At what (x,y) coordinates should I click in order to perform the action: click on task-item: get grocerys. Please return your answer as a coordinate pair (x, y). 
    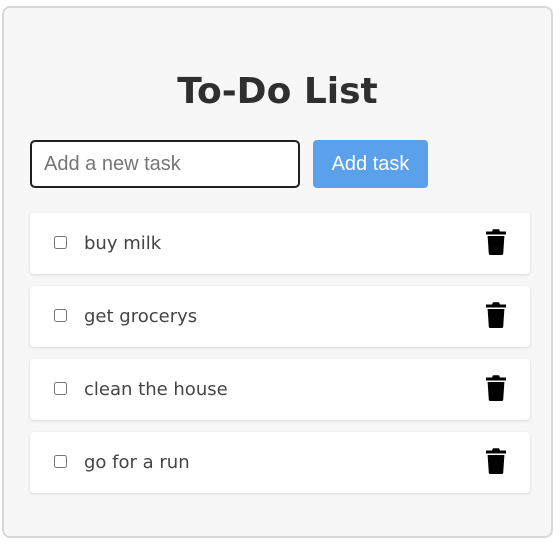
    Looking at the image, I should click on (280, 316).